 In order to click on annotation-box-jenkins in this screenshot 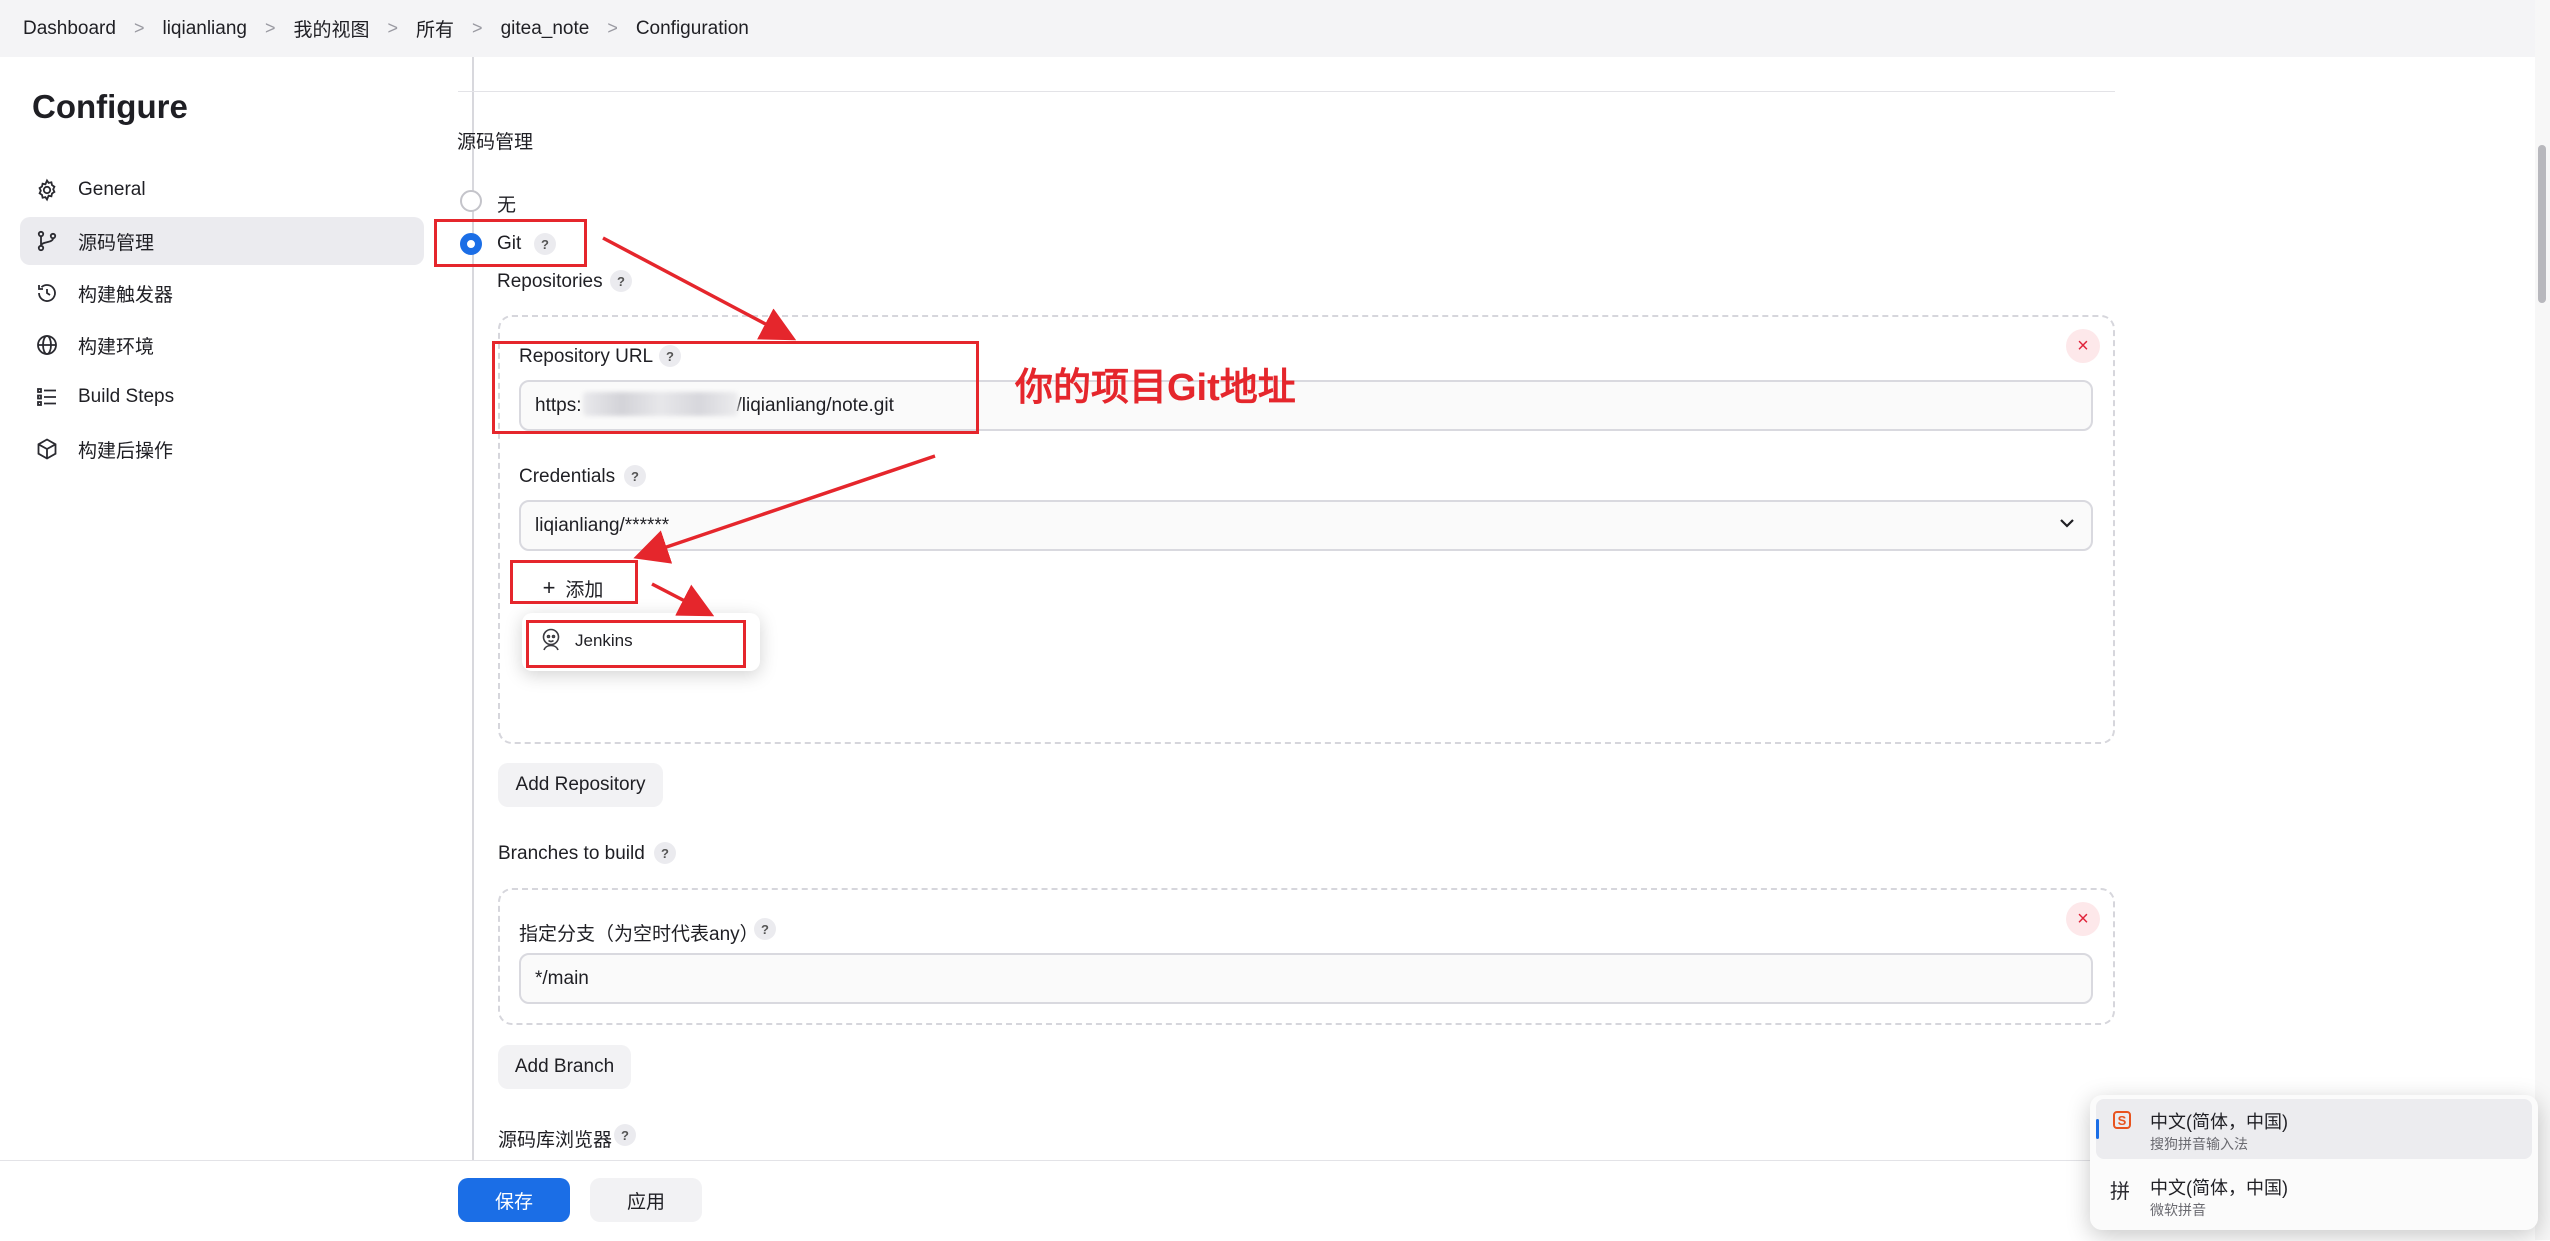, I will do `click(636, 644)`.